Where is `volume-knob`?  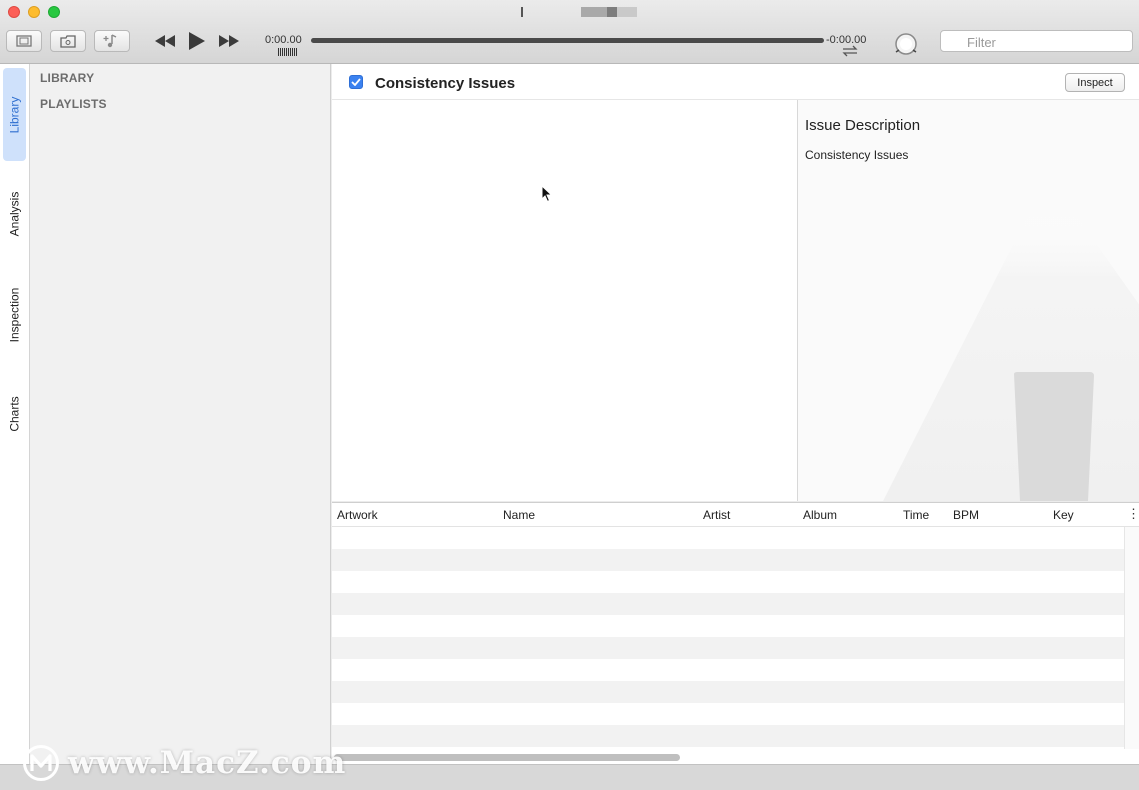 volume-knob is located at coordinates (906, 44).